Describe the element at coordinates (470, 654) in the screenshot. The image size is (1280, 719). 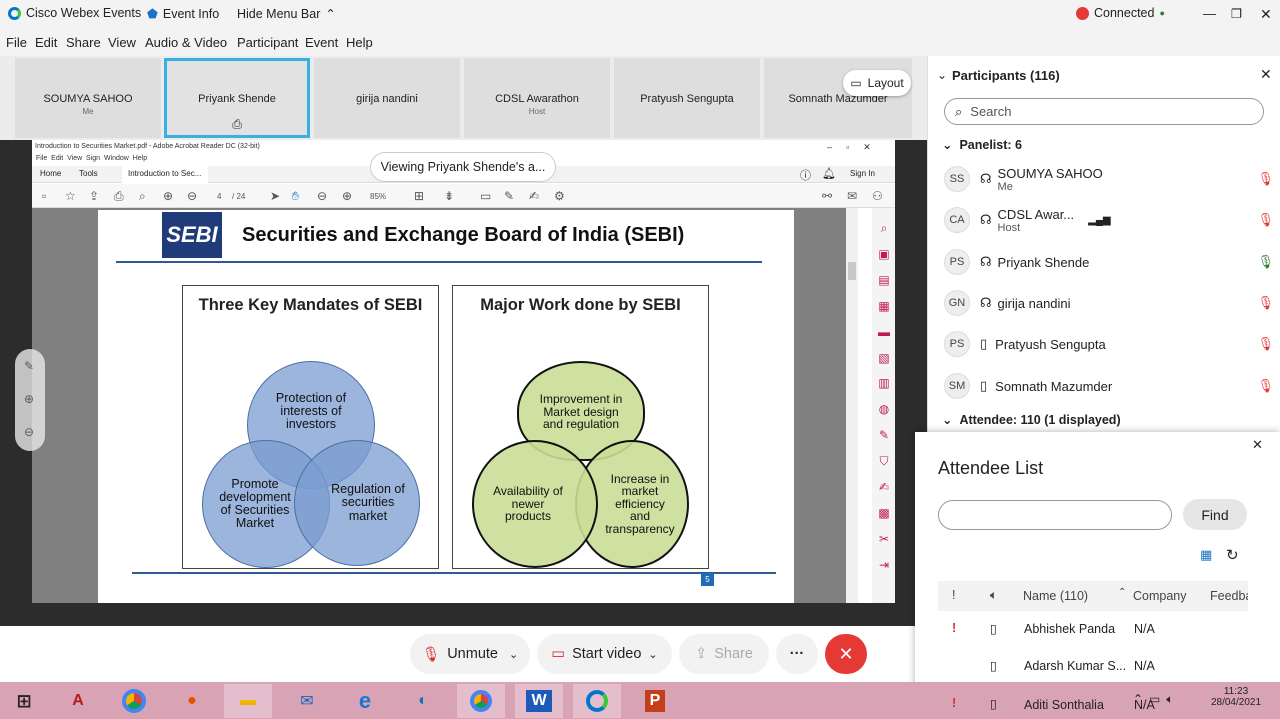
I see `unmute-button: 🎙︎ Unmute ⌄` at that location.